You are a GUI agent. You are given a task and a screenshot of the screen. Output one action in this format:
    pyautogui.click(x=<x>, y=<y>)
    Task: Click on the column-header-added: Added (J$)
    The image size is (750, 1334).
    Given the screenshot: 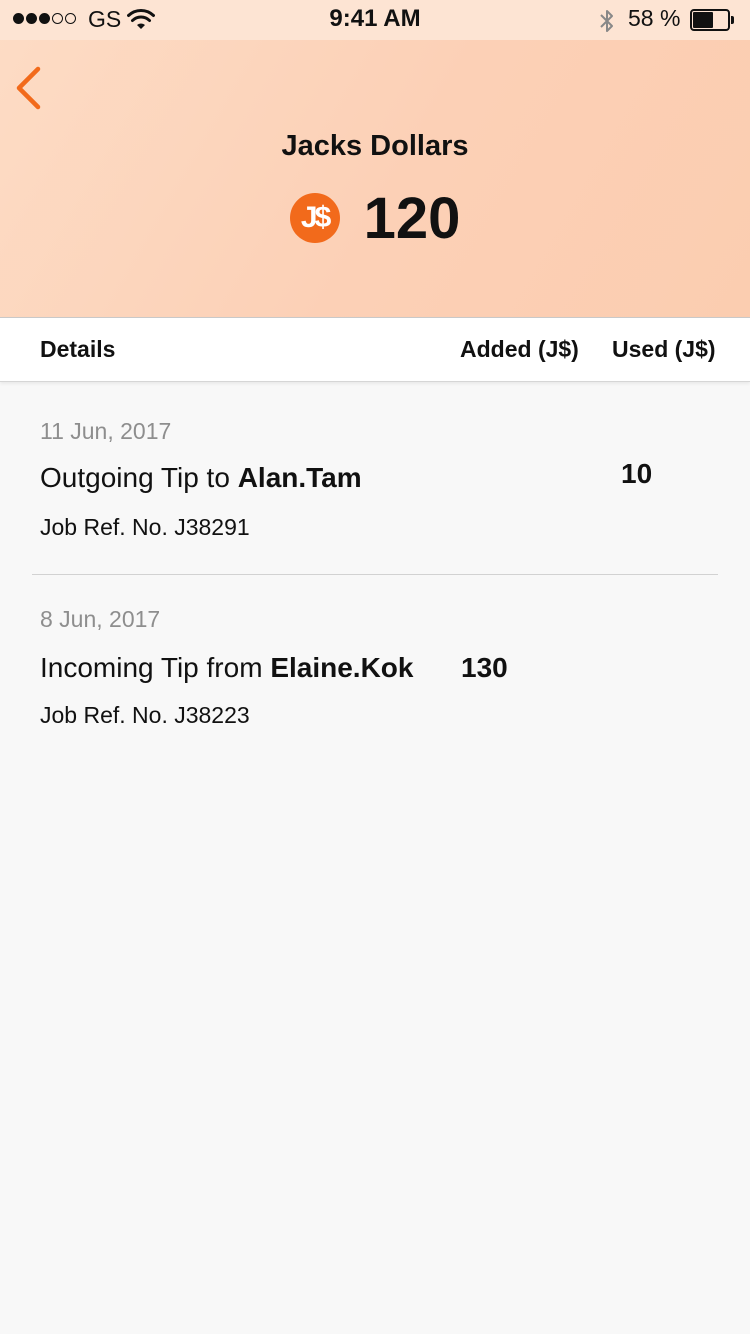 What is the action you would take?
    pyautogui.click(x=519, y=349)
    